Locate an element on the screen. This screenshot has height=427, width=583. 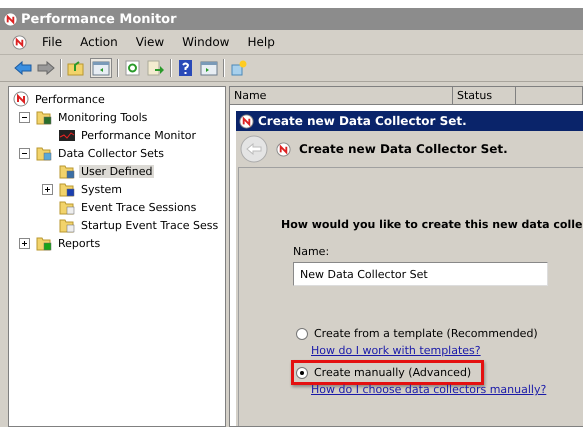
wizard-heading: Create new Data Collector Set. is located at coordinates (403, 149).